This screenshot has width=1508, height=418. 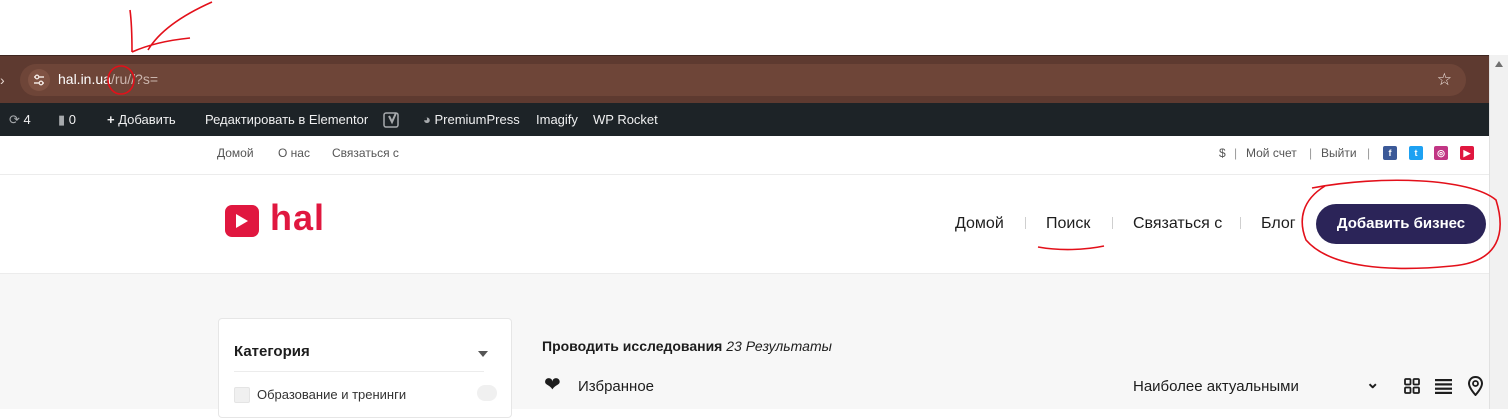 I want to click on url-domain: hal.in.ua, so click(x=84, y=79).